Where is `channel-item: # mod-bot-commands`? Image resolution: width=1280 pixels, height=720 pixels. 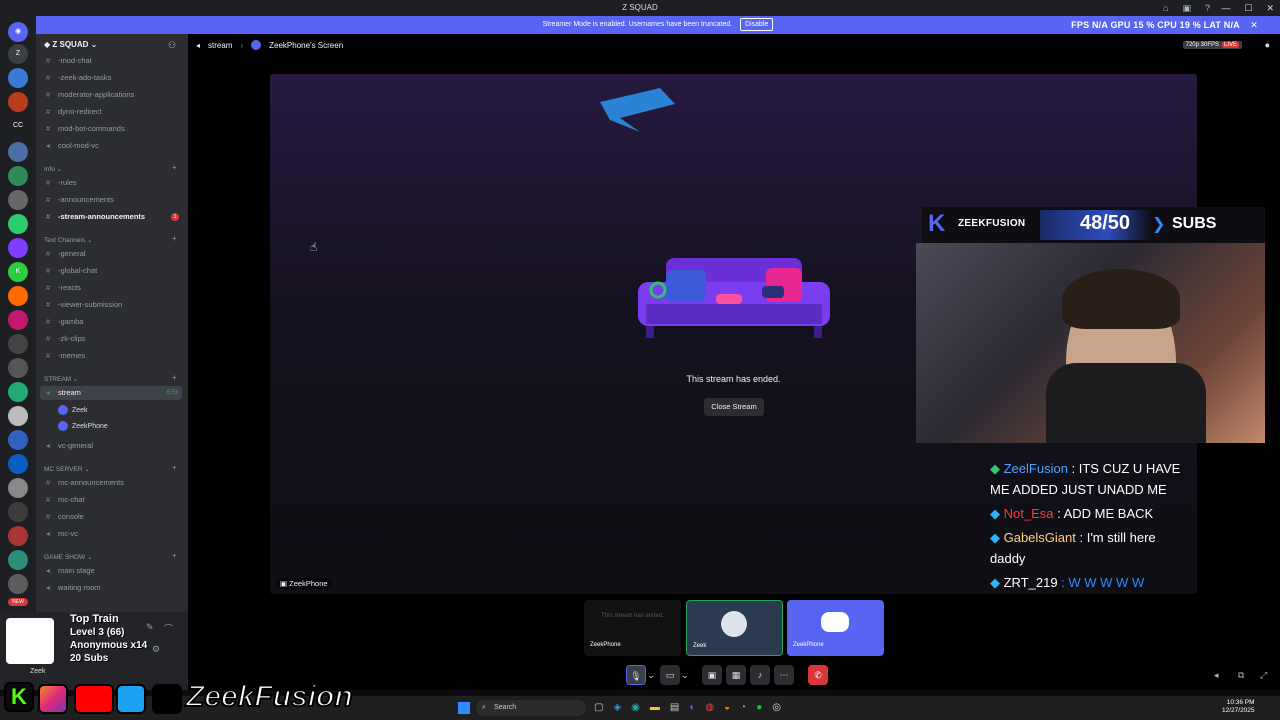 channel-item: # mod-bot-commands is located at coordinates (85, 128).